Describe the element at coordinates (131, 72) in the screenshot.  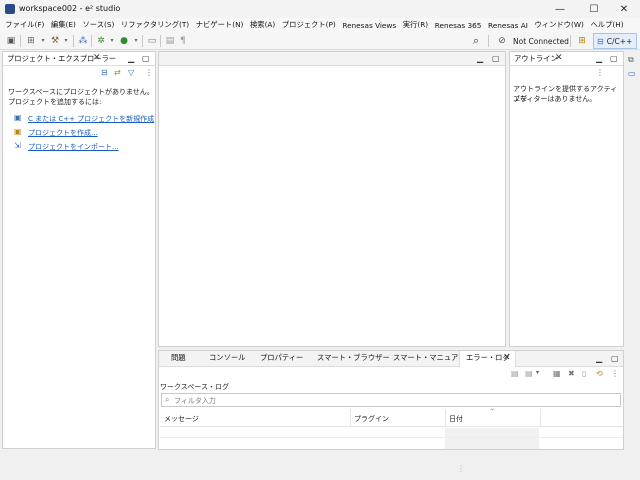
I see `filter-icon: ▽` at that location.